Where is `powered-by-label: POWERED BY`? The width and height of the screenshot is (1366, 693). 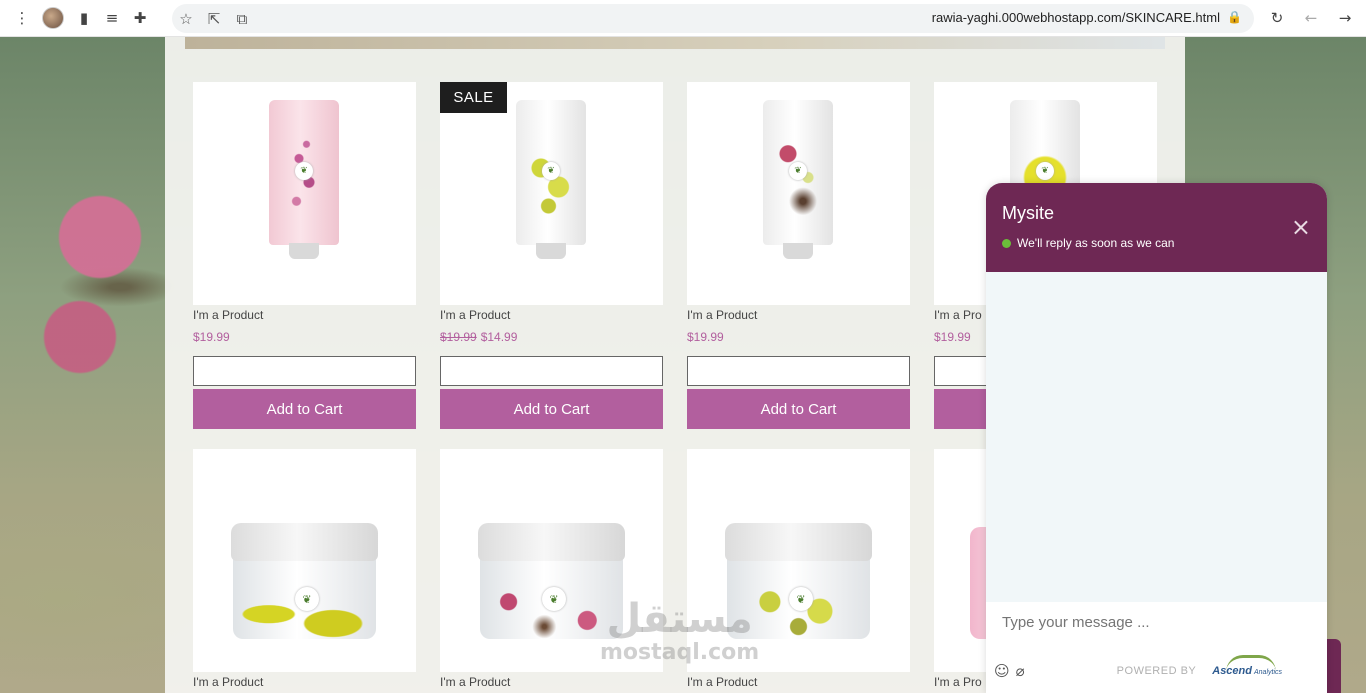 powered-by-label: POWERED BY is located at coordinates (1156, 671).